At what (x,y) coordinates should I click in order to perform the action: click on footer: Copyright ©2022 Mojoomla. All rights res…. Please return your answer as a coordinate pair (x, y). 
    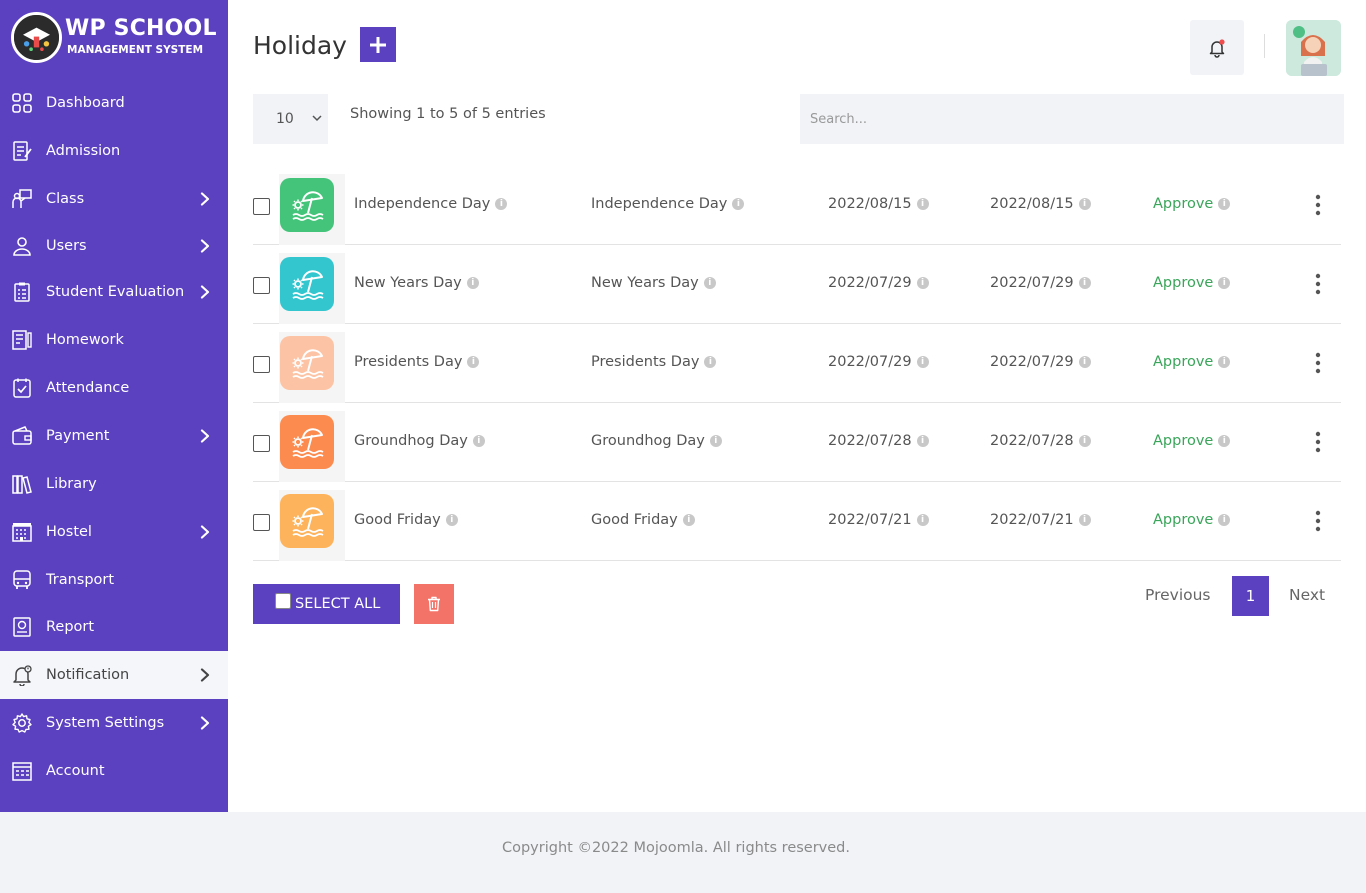
    Looking at the image, I should click on (683, 852).